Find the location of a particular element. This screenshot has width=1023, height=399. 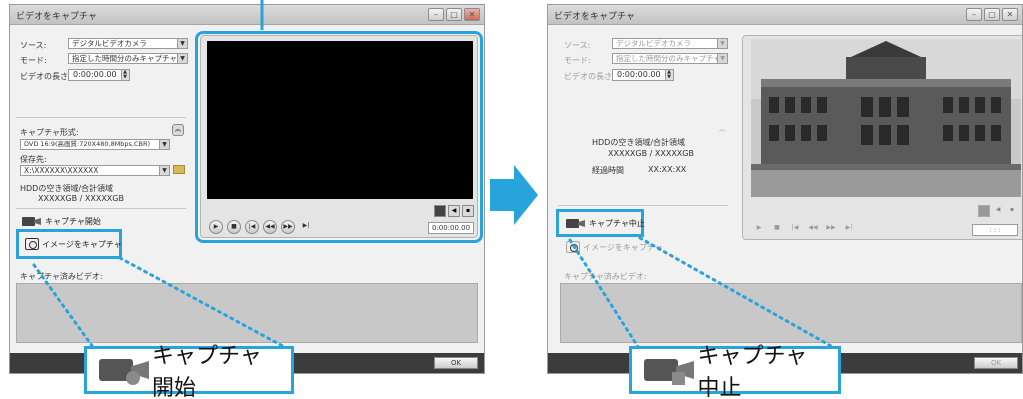

video-camera-stop-icon is located at coordinates (669, 370).